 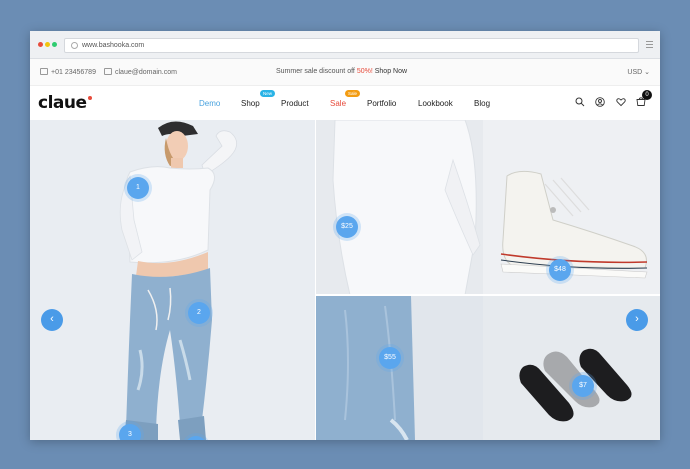 I want to click on cart-count-badge: 0, so click(x=647, y=95).